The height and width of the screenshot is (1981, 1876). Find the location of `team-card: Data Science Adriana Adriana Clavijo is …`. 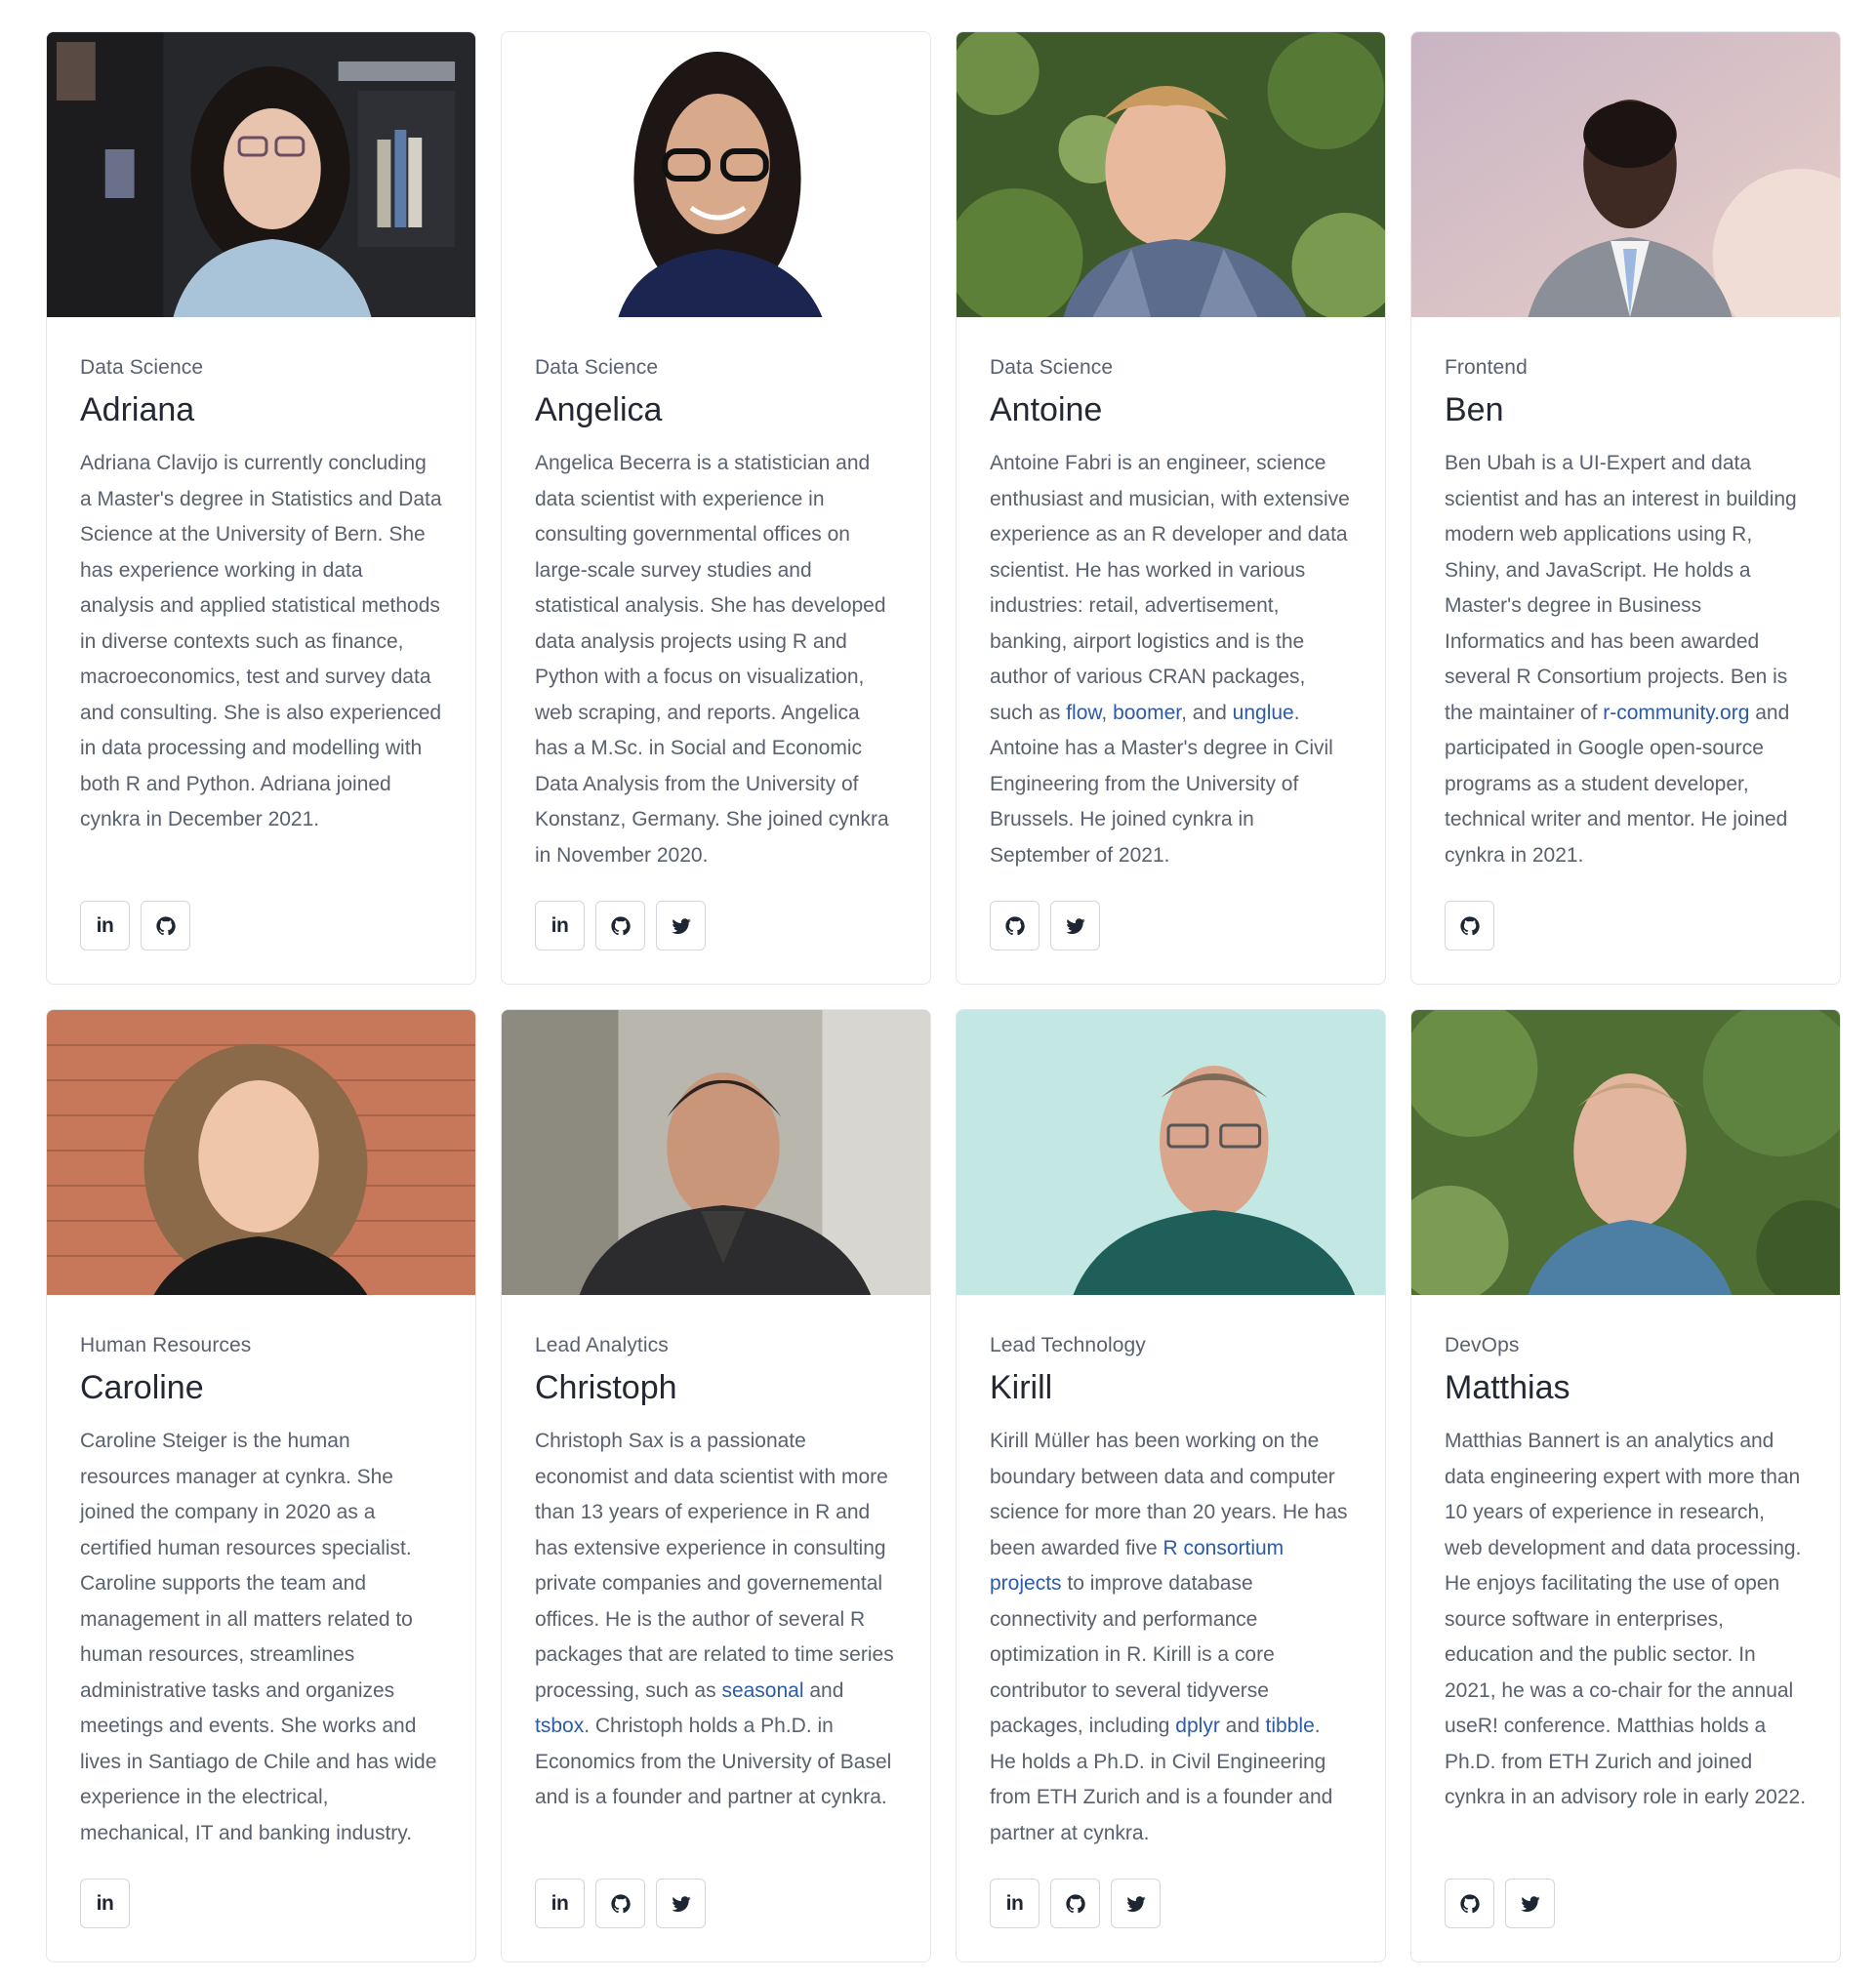

team-card: Data Science Adriana Adriana Clavijo is … is located at coordinates (261, 508).